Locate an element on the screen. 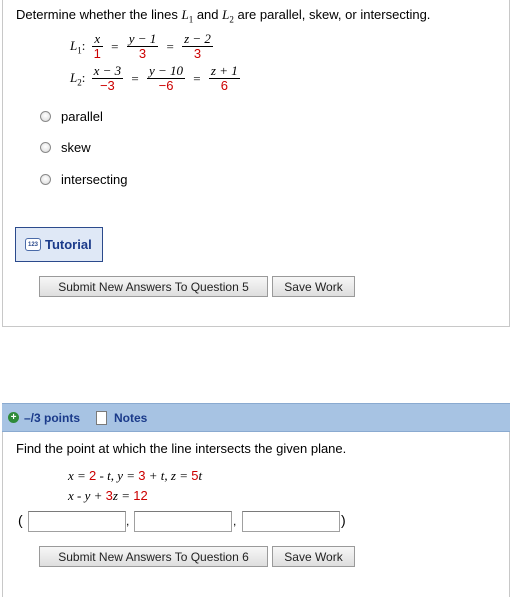 The height and width of the screenshot is (597, 529). comma-2: , is located at coordinates (235, 521).